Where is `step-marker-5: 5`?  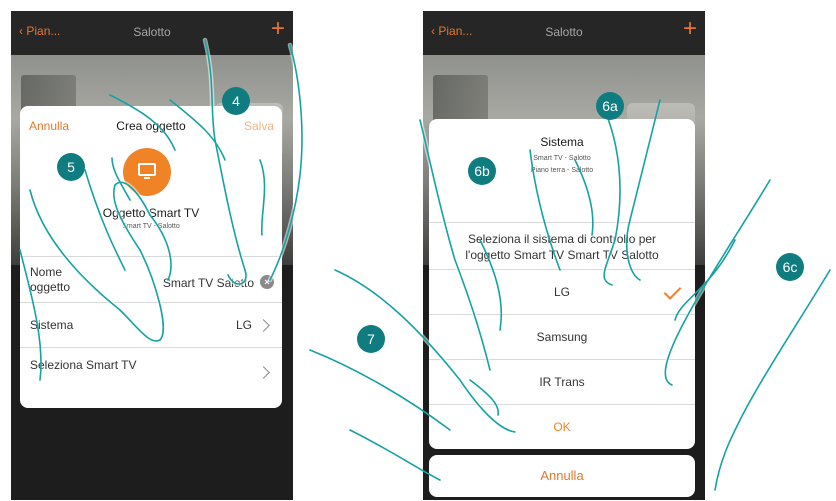 step-marker-5: 5 is located at coordinates (71, 167).